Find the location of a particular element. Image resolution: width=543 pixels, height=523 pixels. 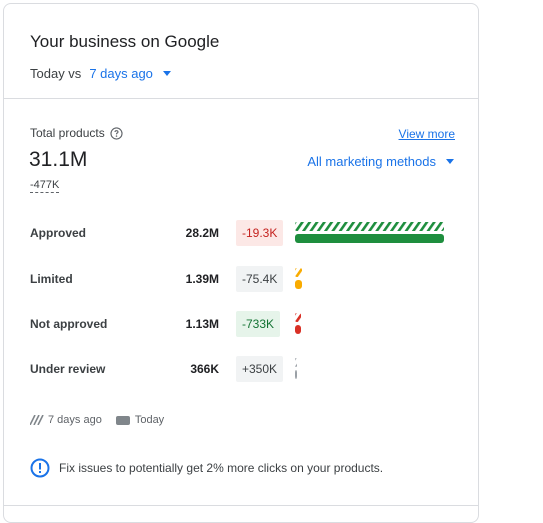

status-delta-badge: +350K is located at coordinates (260, 369).